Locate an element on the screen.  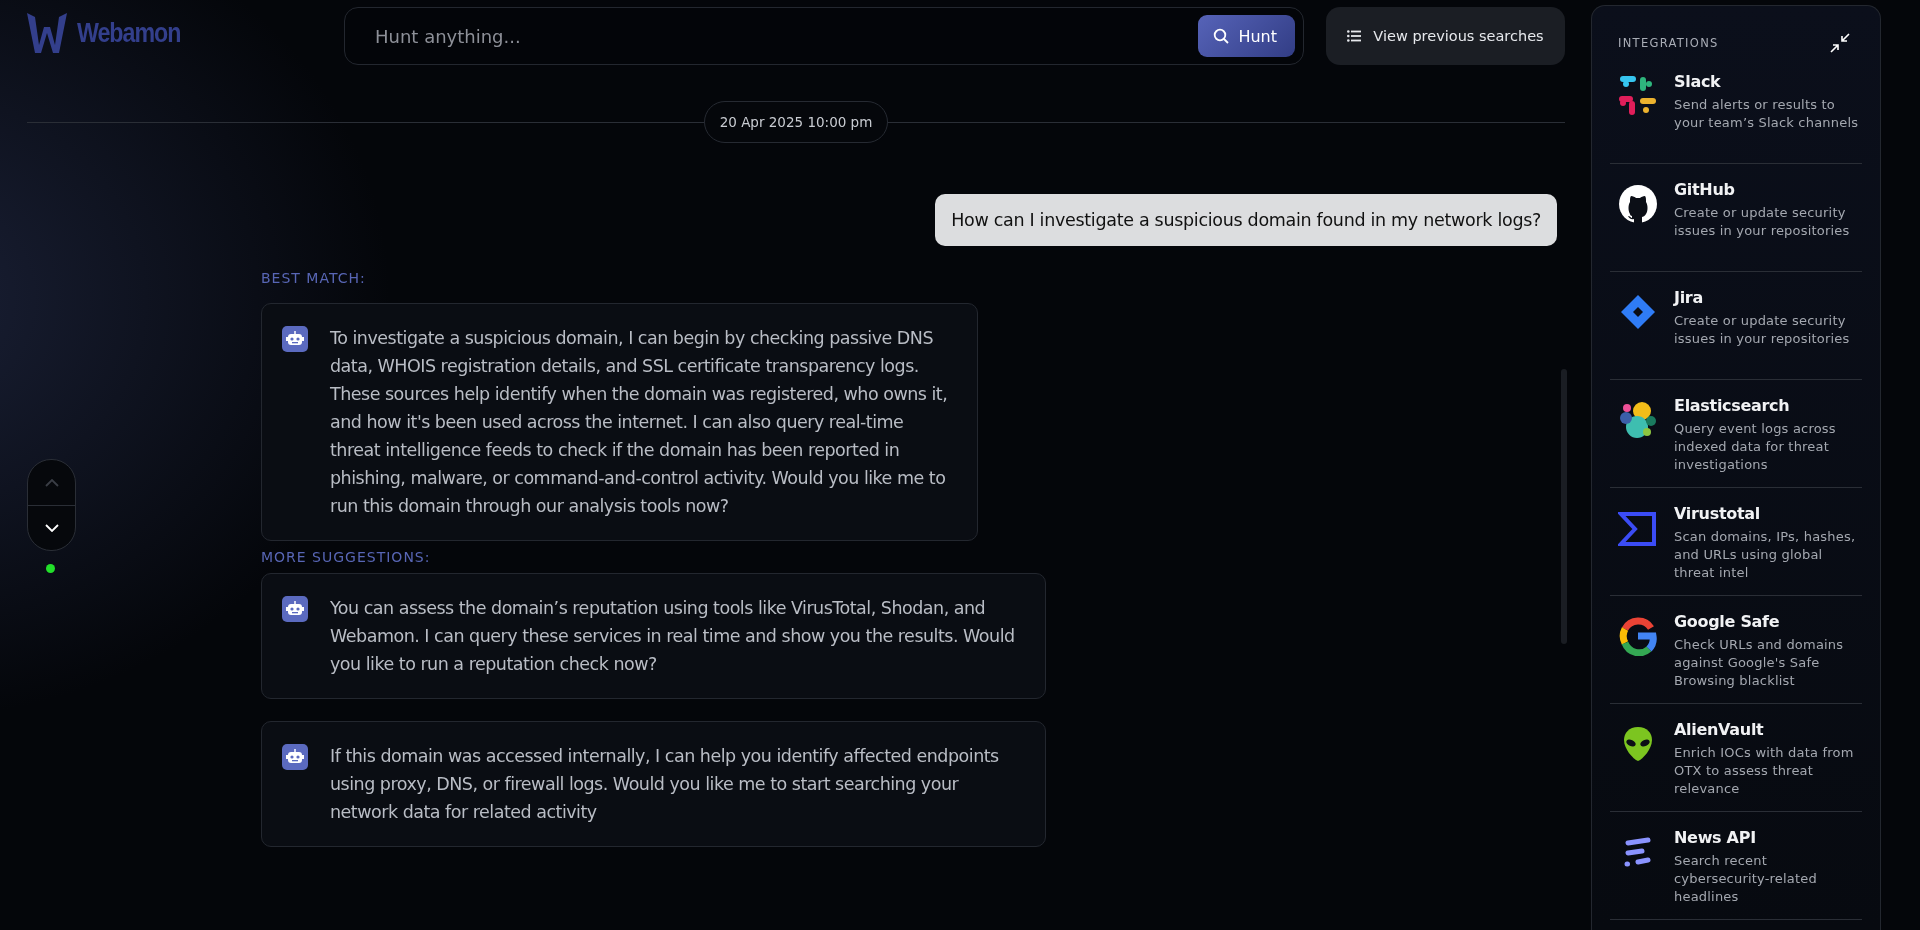
search-field: Hunt anything... Hunt is located at coordinates (824, 36).